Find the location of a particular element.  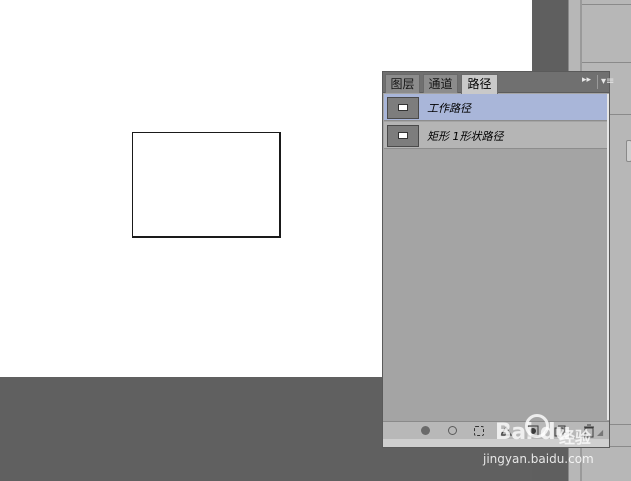

watermark: Bai du 经验 jingyan.baidu.com is located at coordinates (557, 445).